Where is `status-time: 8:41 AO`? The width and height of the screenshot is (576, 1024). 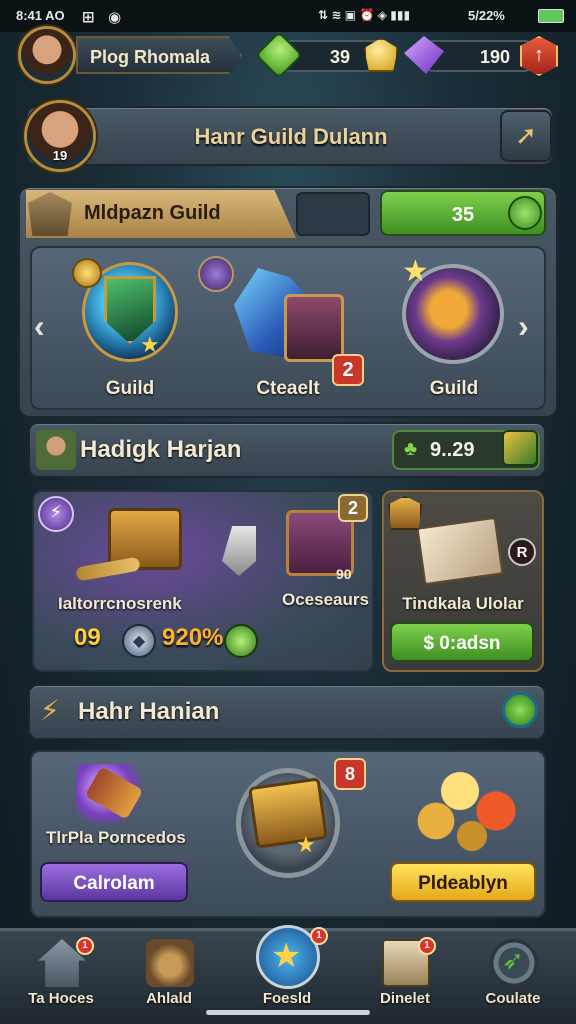
status-time: 8:41 AO is located at coordinates (40, 15).